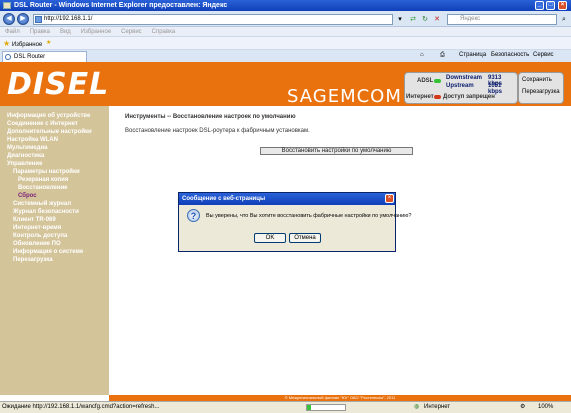  What do you see at coordinates (42, 124) in the screenshot?
I see `sidebar-item-internet: Соединение с Интернет` at bounding box center [42, 124].